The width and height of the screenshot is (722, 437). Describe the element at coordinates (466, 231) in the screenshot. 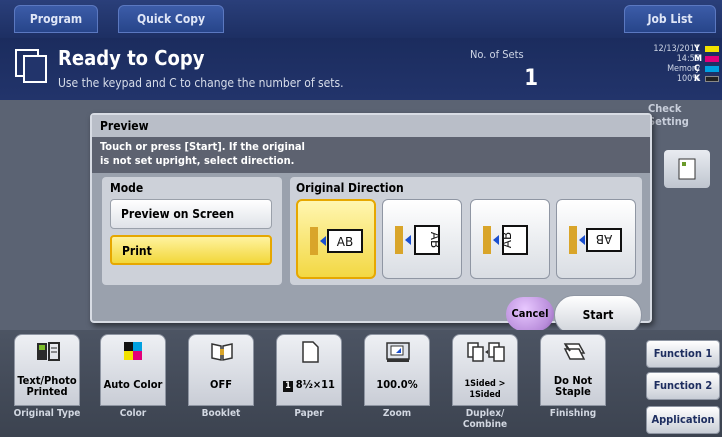

I see `original-direction-group: Original Direction AB AB AB AB` at that location.